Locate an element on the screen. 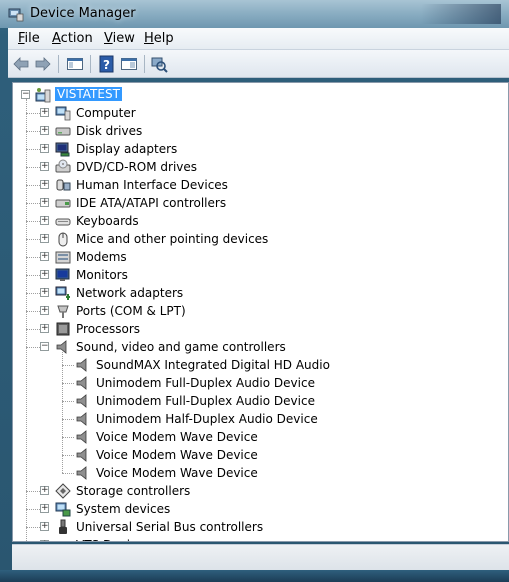 Image resolution: width=509 pixels, height=582 pixels. tree-category-mice-and-other-pointing-devices: + Mice and other pointing devices is located at coordinates (253, 239).